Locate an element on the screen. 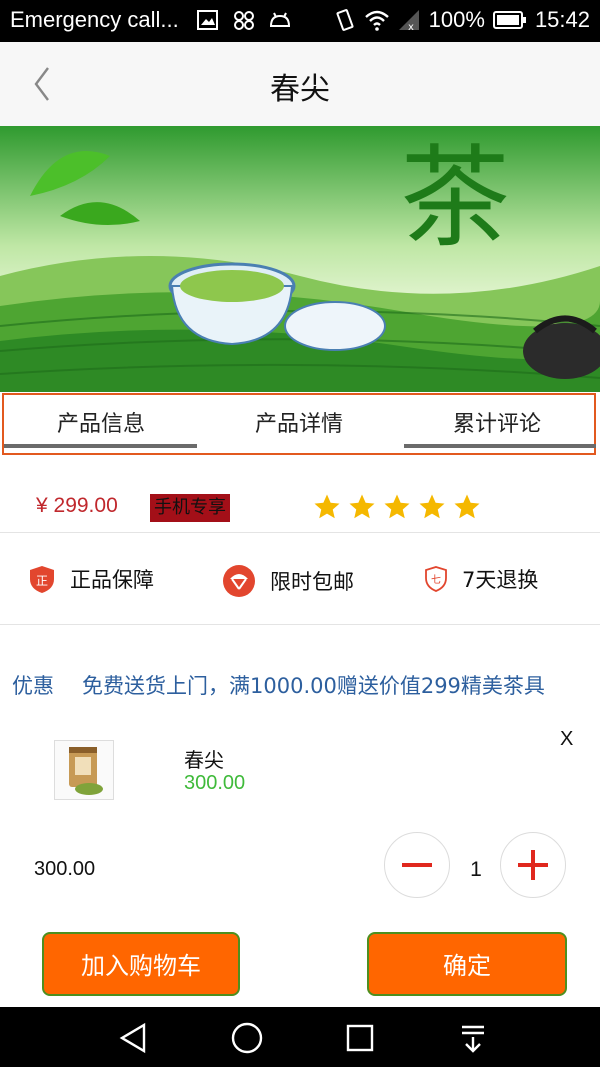  promo-text: 免费送货上门，满1000.00赠送价值299精美茶具 is located at coordinates (313, 686).